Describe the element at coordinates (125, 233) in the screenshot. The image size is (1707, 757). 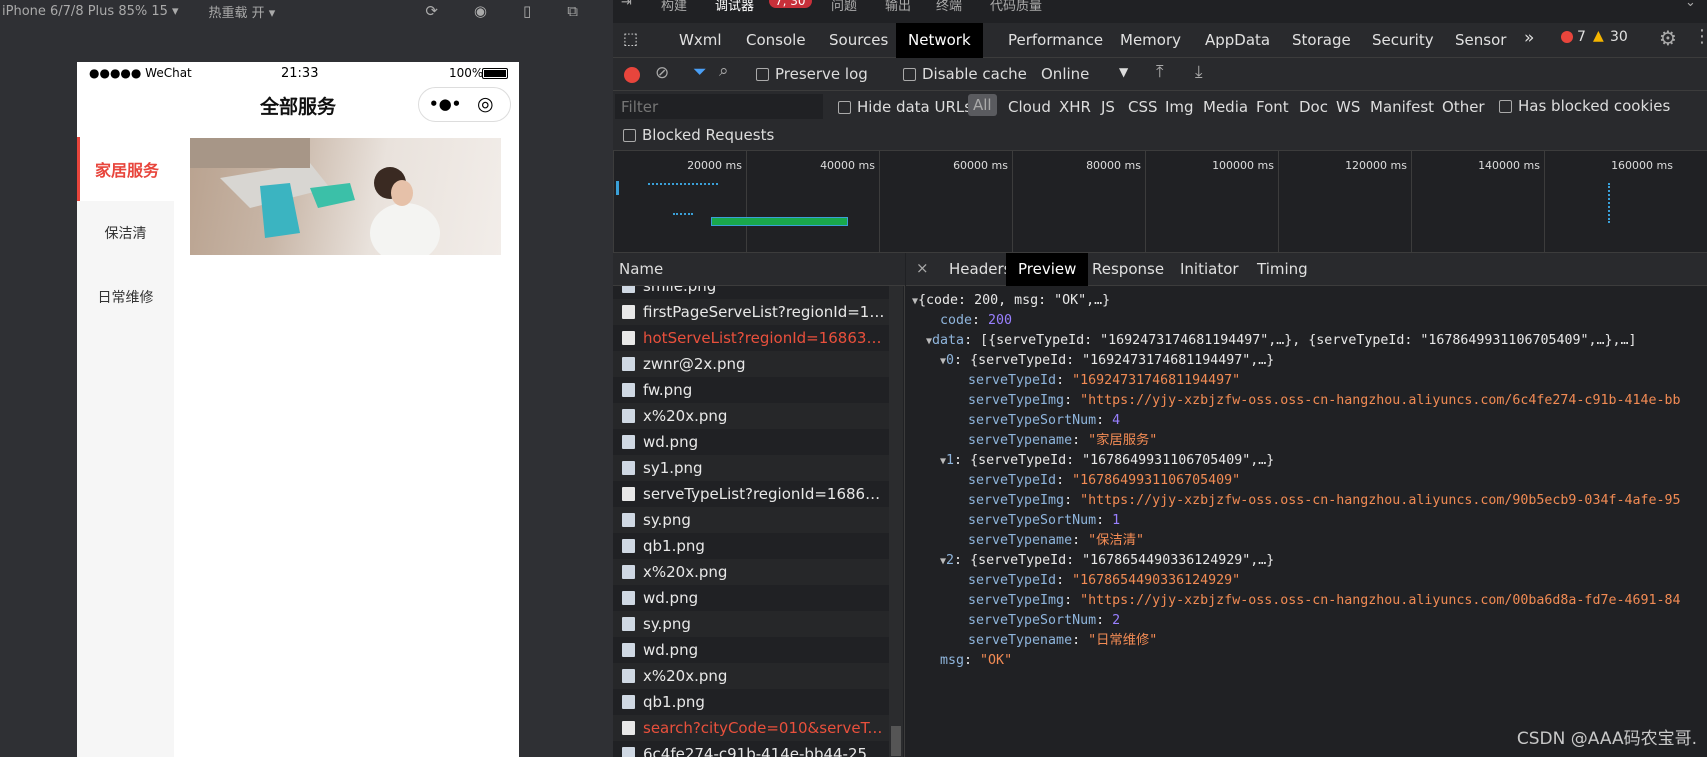
I see `sidebar-item-cleaning: 保洁清` at that location.